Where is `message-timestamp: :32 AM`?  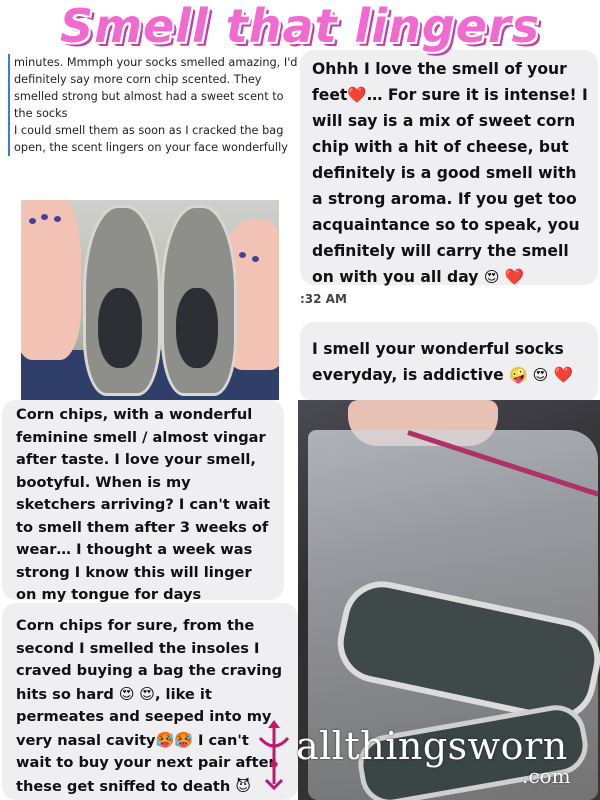
message-timestamp: :32 AM is located at coordinates (323, 299).